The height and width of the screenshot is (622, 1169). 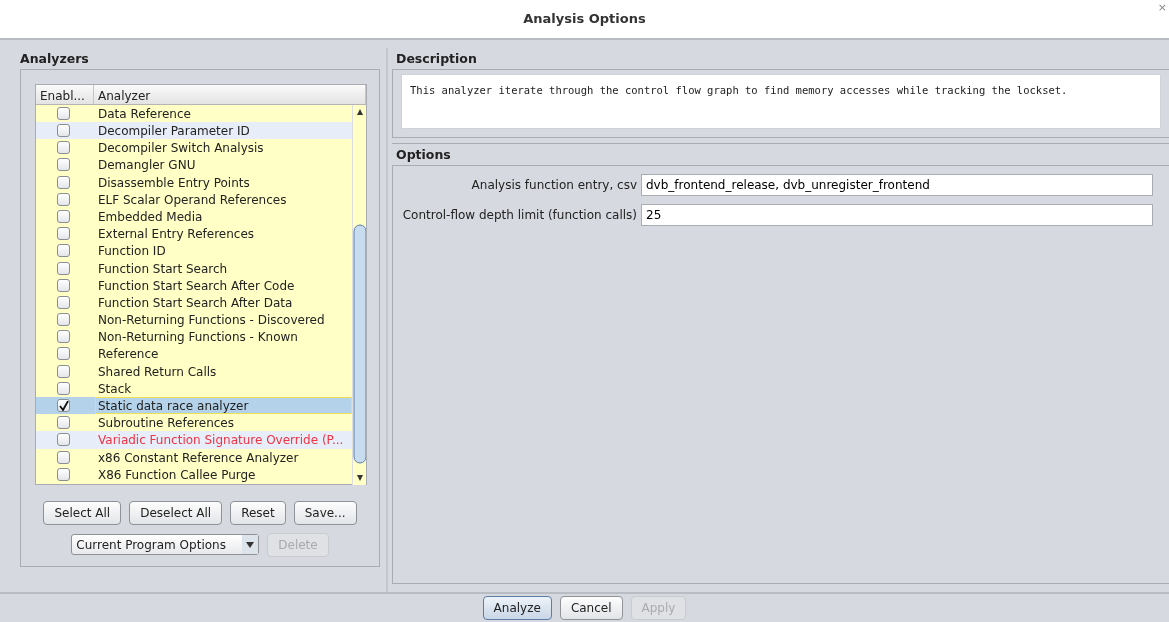 I want to click on field-label: Control-flow depth limit (function calls), so click(x=519, y=215).